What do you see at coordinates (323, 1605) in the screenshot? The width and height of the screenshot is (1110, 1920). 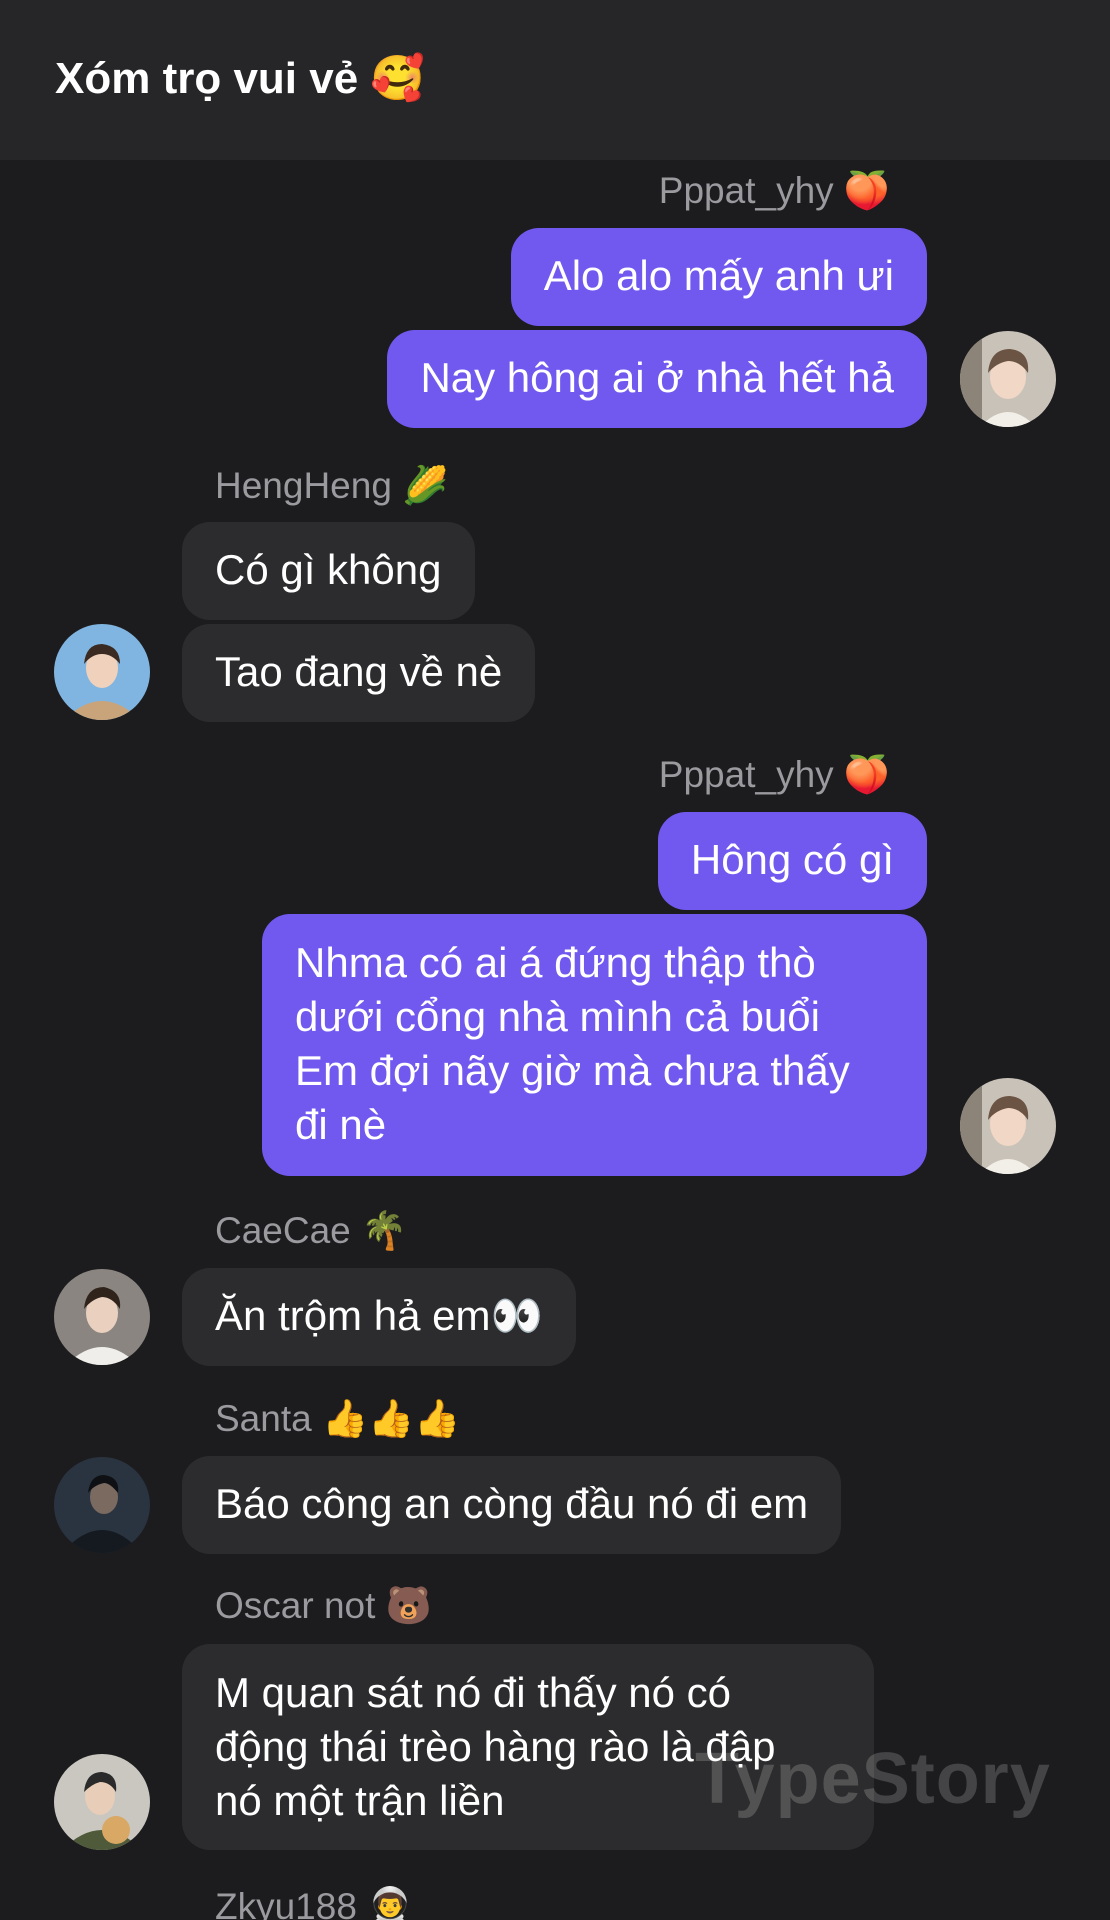 I see `sender-name: Oscar not 🐻` at bounding box center [323, 1605].